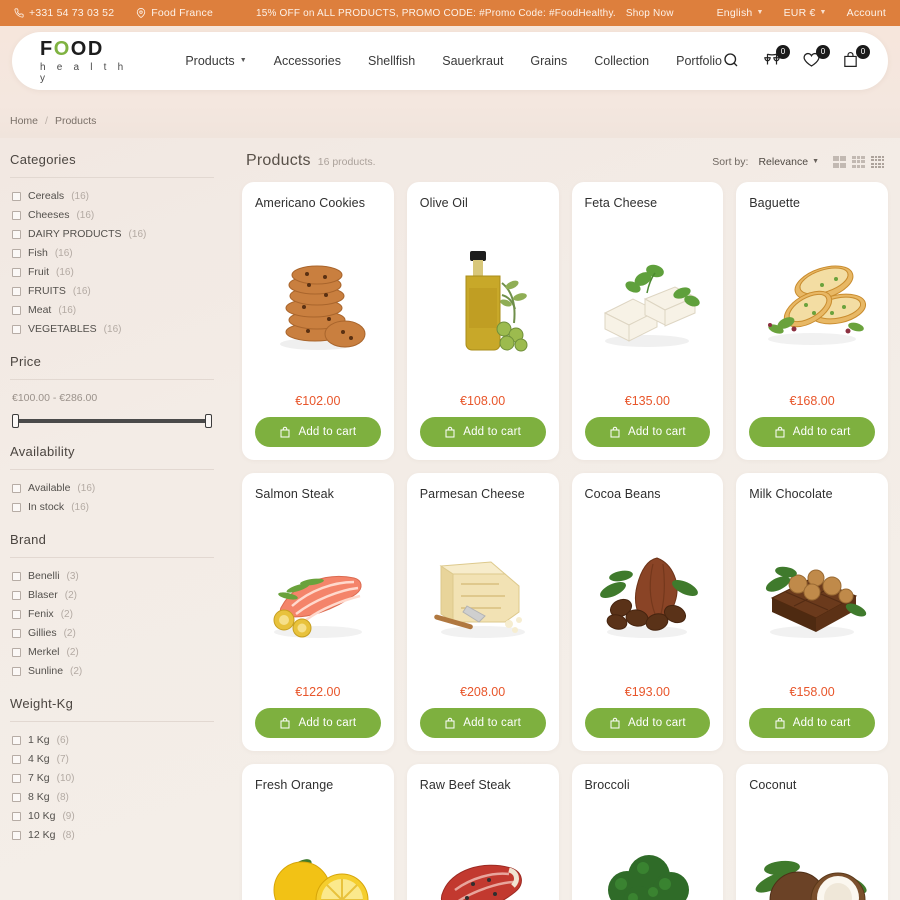 Image resolution: width=900 pixels, height=900 pixels. Describe the element at coordinates (112, 777) in the screenshot. I see `filter-option-7kg: 7 Kg (10)` at that location.